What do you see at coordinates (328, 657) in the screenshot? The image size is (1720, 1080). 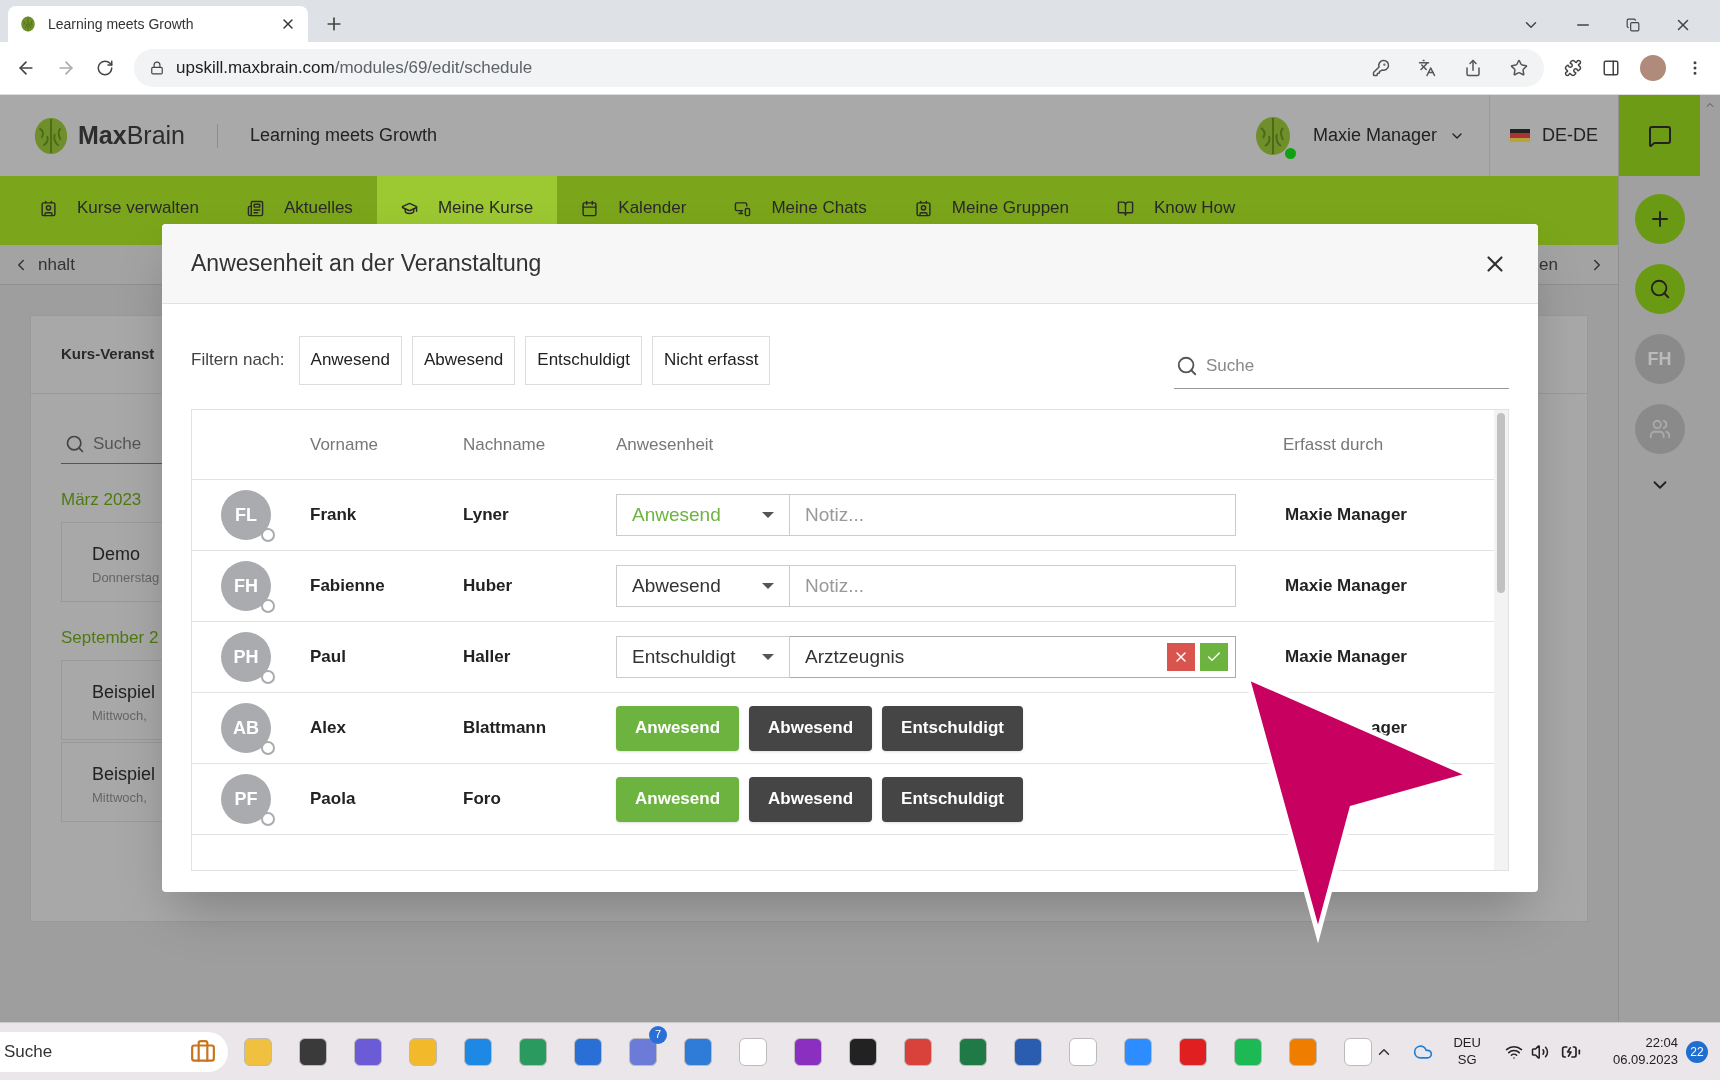 I see `first-name: Paul` at bounding box center [328, 657].